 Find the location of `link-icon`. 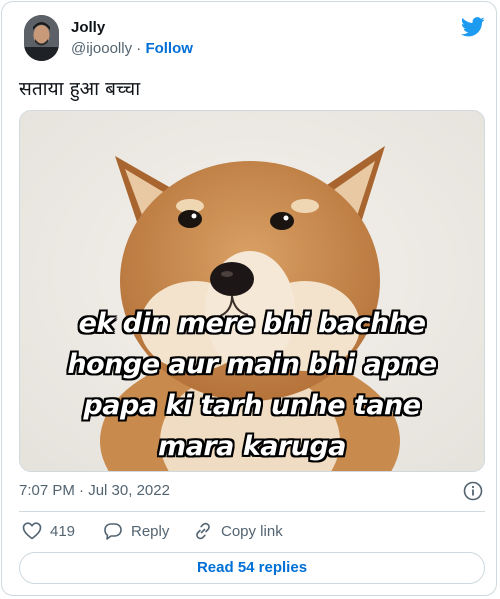

link-icon is located at coordinates (203, 531).